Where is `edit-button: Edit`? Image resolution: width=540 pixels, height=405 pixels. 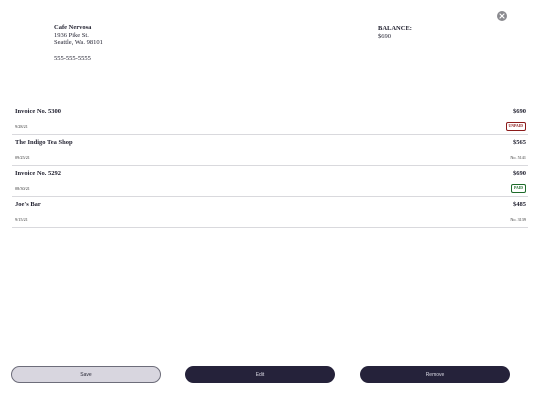 edit-button: Edit is located at coordinates (260, 374).